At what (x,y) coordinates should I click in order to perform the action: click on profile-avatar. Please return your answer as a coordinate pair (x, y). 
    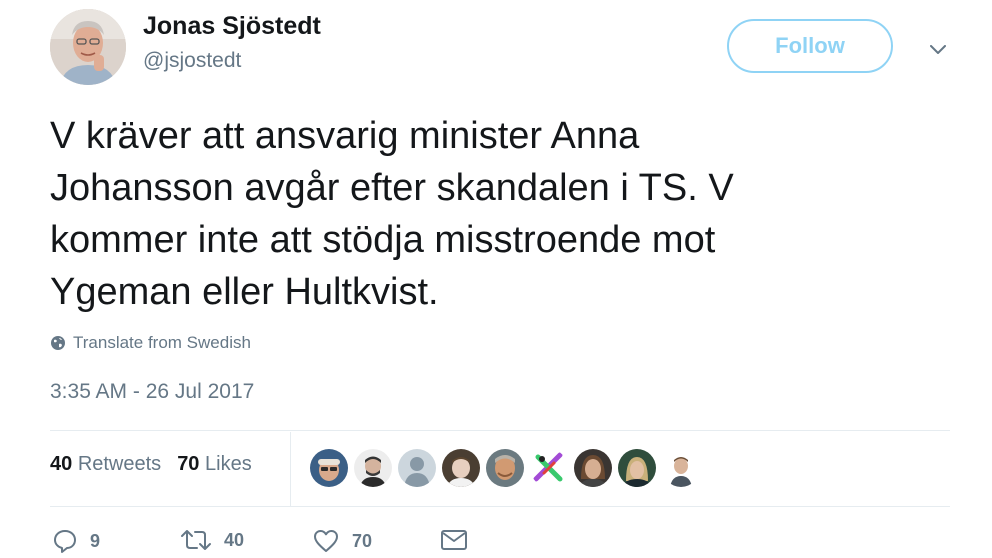
    Looking at the image, I should click on (88, 47).